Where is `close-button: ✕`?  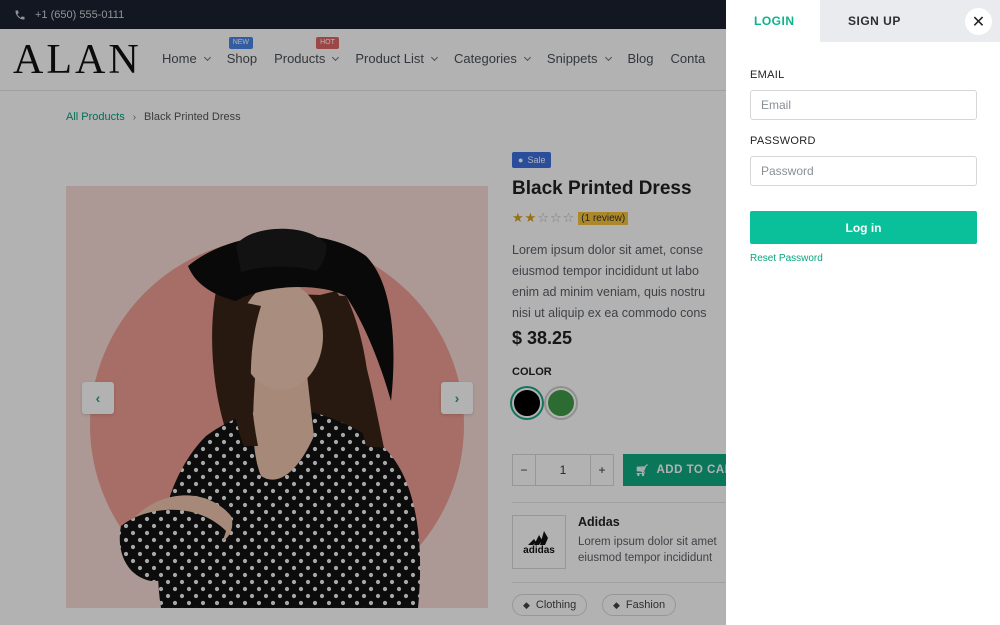 close-button: ✕ is located at coordinates (978, 21).